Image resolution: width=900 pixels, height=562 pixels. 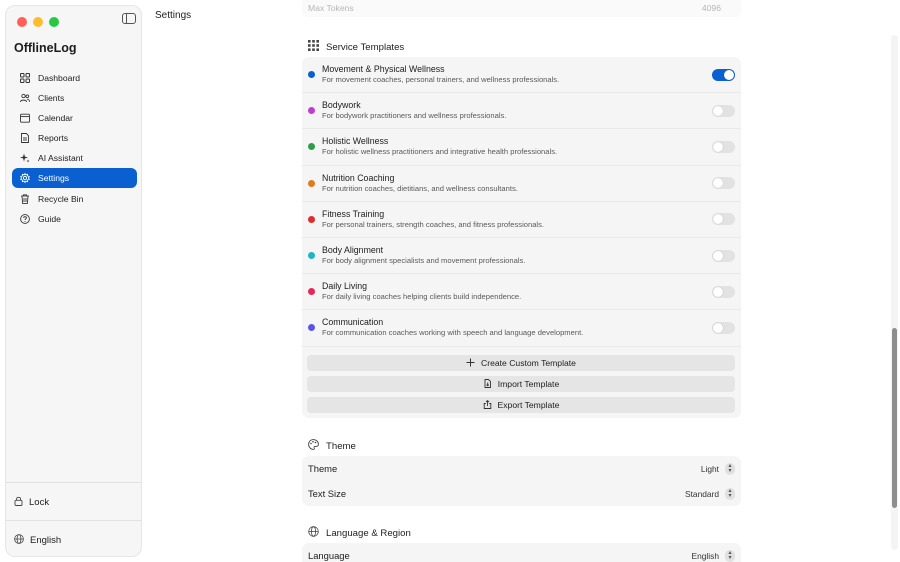 I want to click on sidebar-item-label: Clients, so click(x=51, y=98).